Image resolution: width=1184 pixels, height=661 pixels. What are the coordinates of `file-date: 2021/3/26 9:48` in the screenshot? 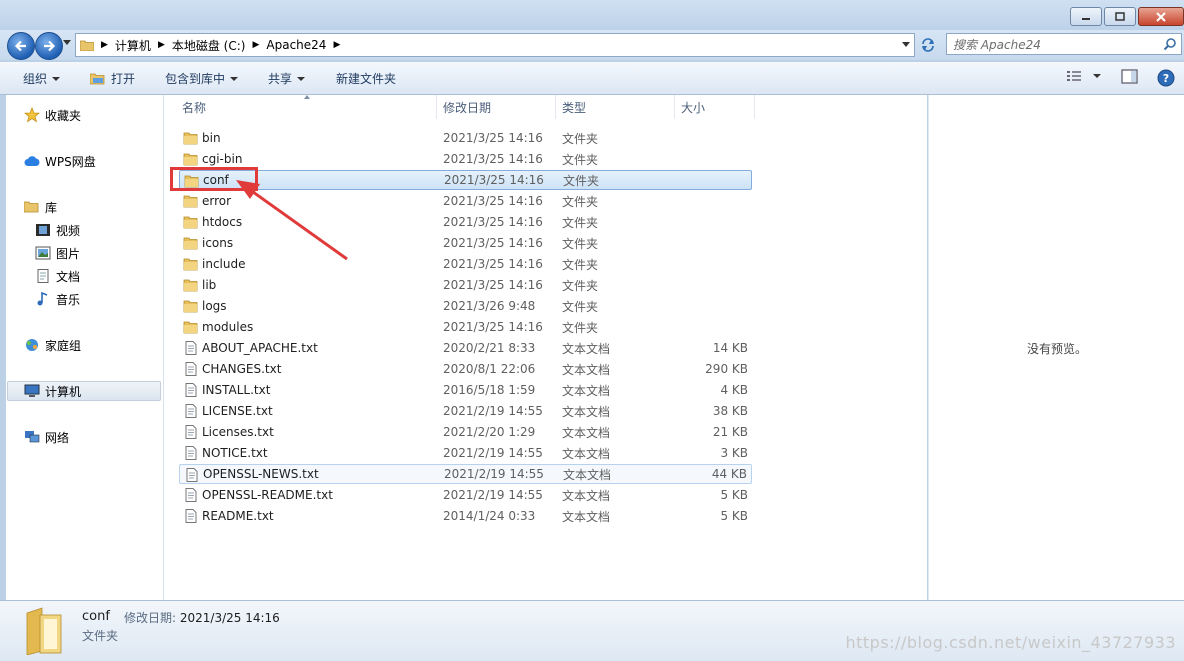 It's located at (489, 306).